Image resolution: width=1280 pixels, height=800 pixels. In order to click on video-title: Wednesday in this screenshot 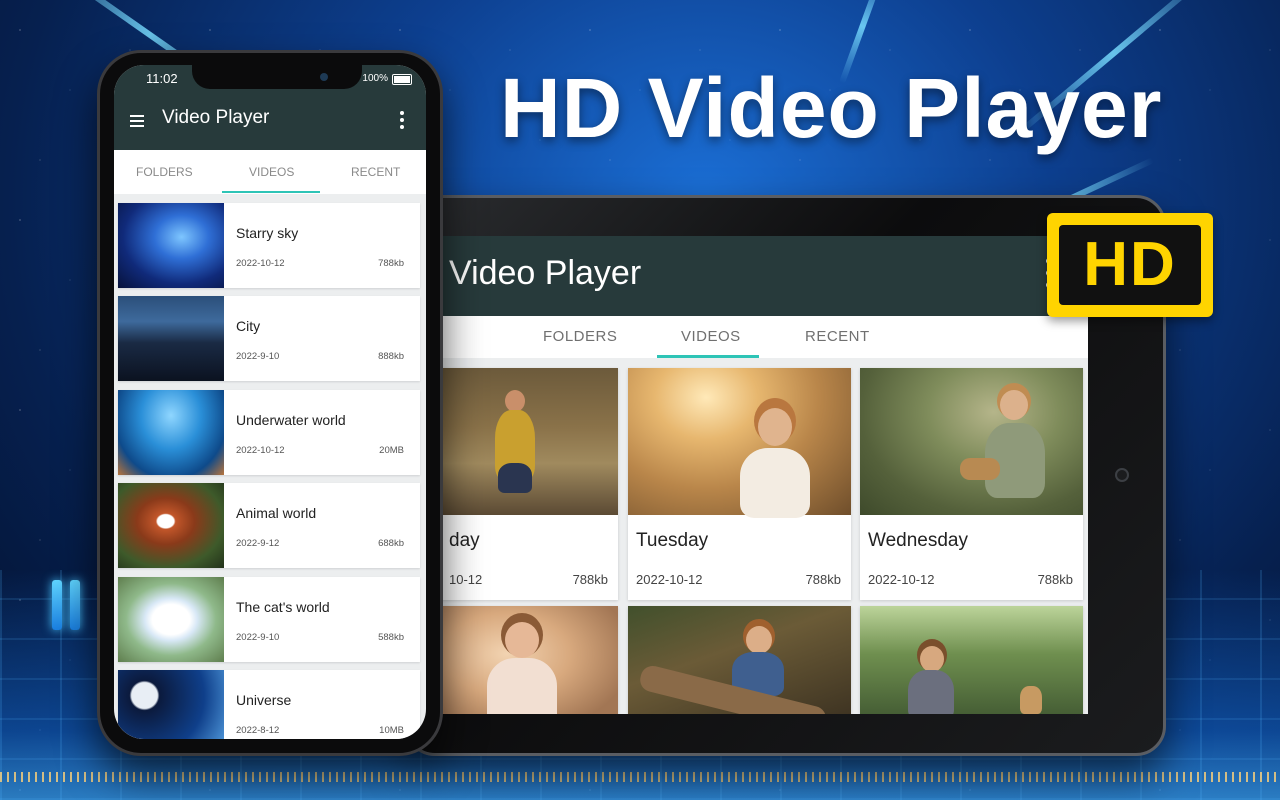, I will do `click(918, 540)`.